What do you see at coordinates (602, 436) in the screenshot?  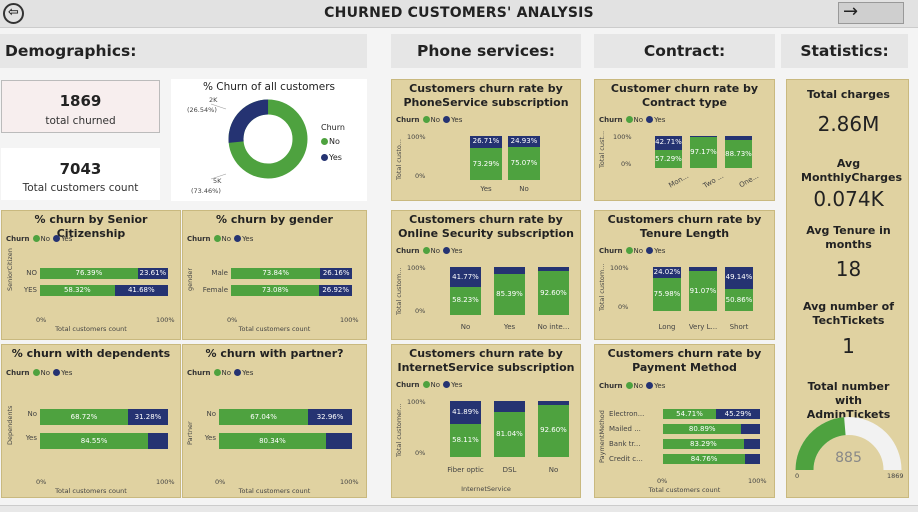 I see `y-axis-label: PaymentMethod` at bounding box center [602, 436].